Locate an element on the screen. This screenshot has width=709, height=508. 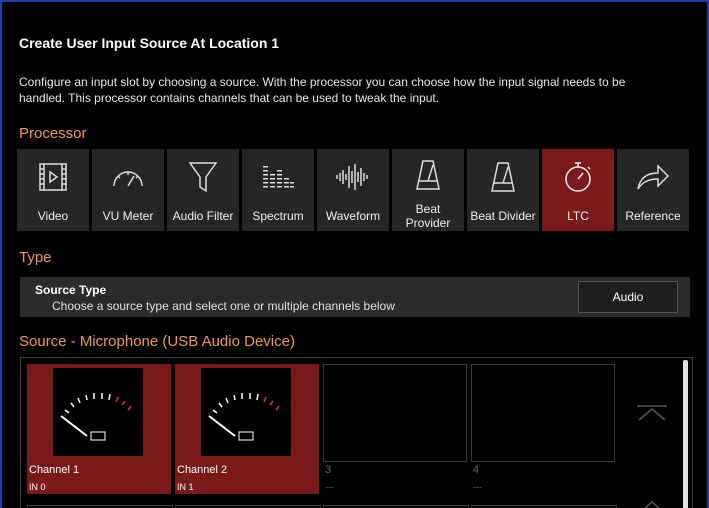
source-heading: Source - Microphone (USB Audio Device) is located at coordinates (157, 341).